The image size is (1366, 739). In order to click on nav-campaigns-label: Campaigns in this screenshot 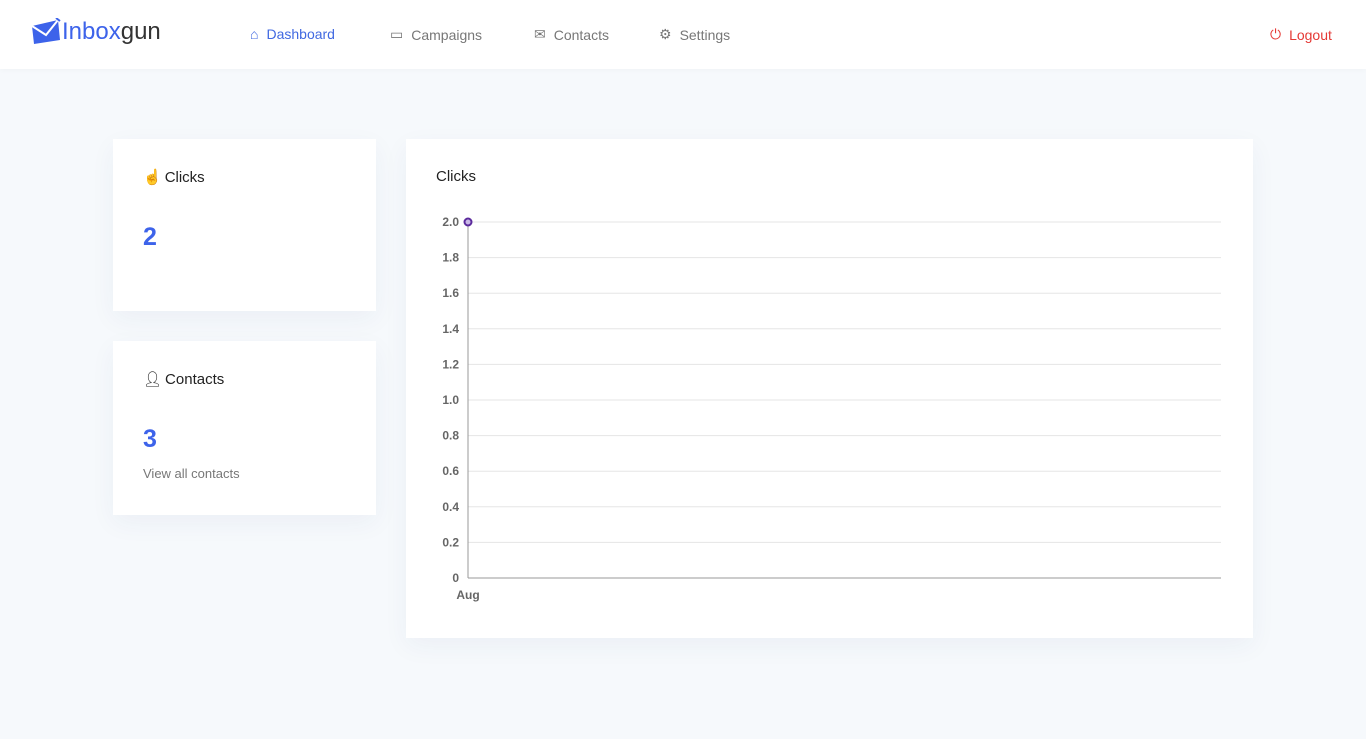, I will do `click(447, 34)`.